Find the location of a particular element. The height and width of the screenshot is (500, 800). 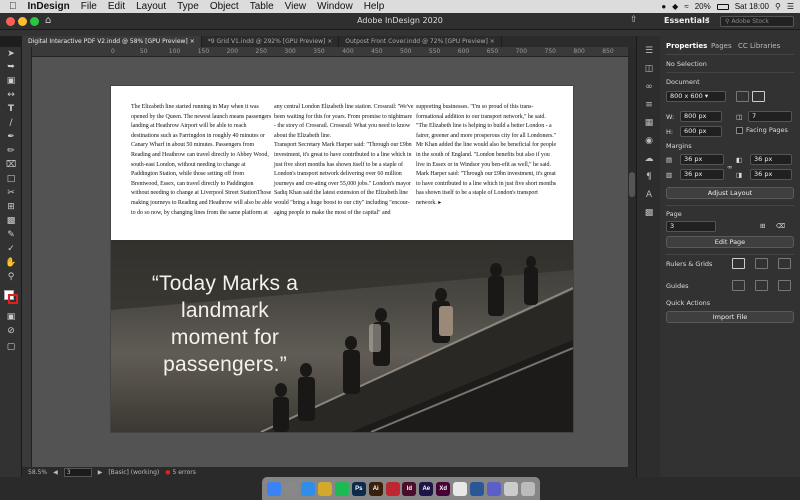

xd-icon: Xd is located at coordinates (443, 488).